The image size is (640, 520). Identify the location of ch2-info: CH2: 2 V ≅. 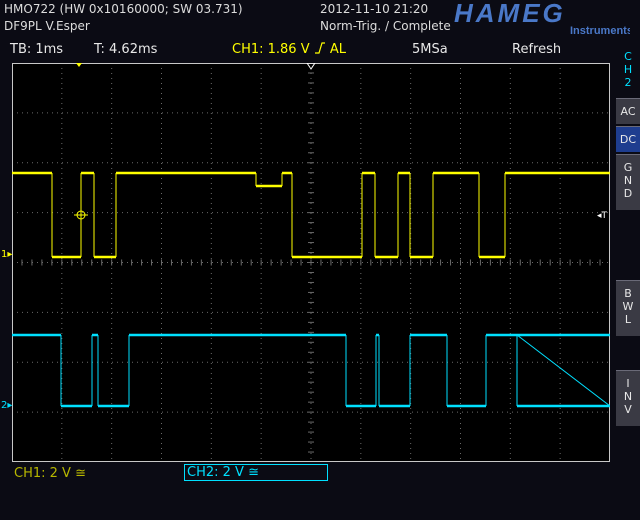
(256, 472).